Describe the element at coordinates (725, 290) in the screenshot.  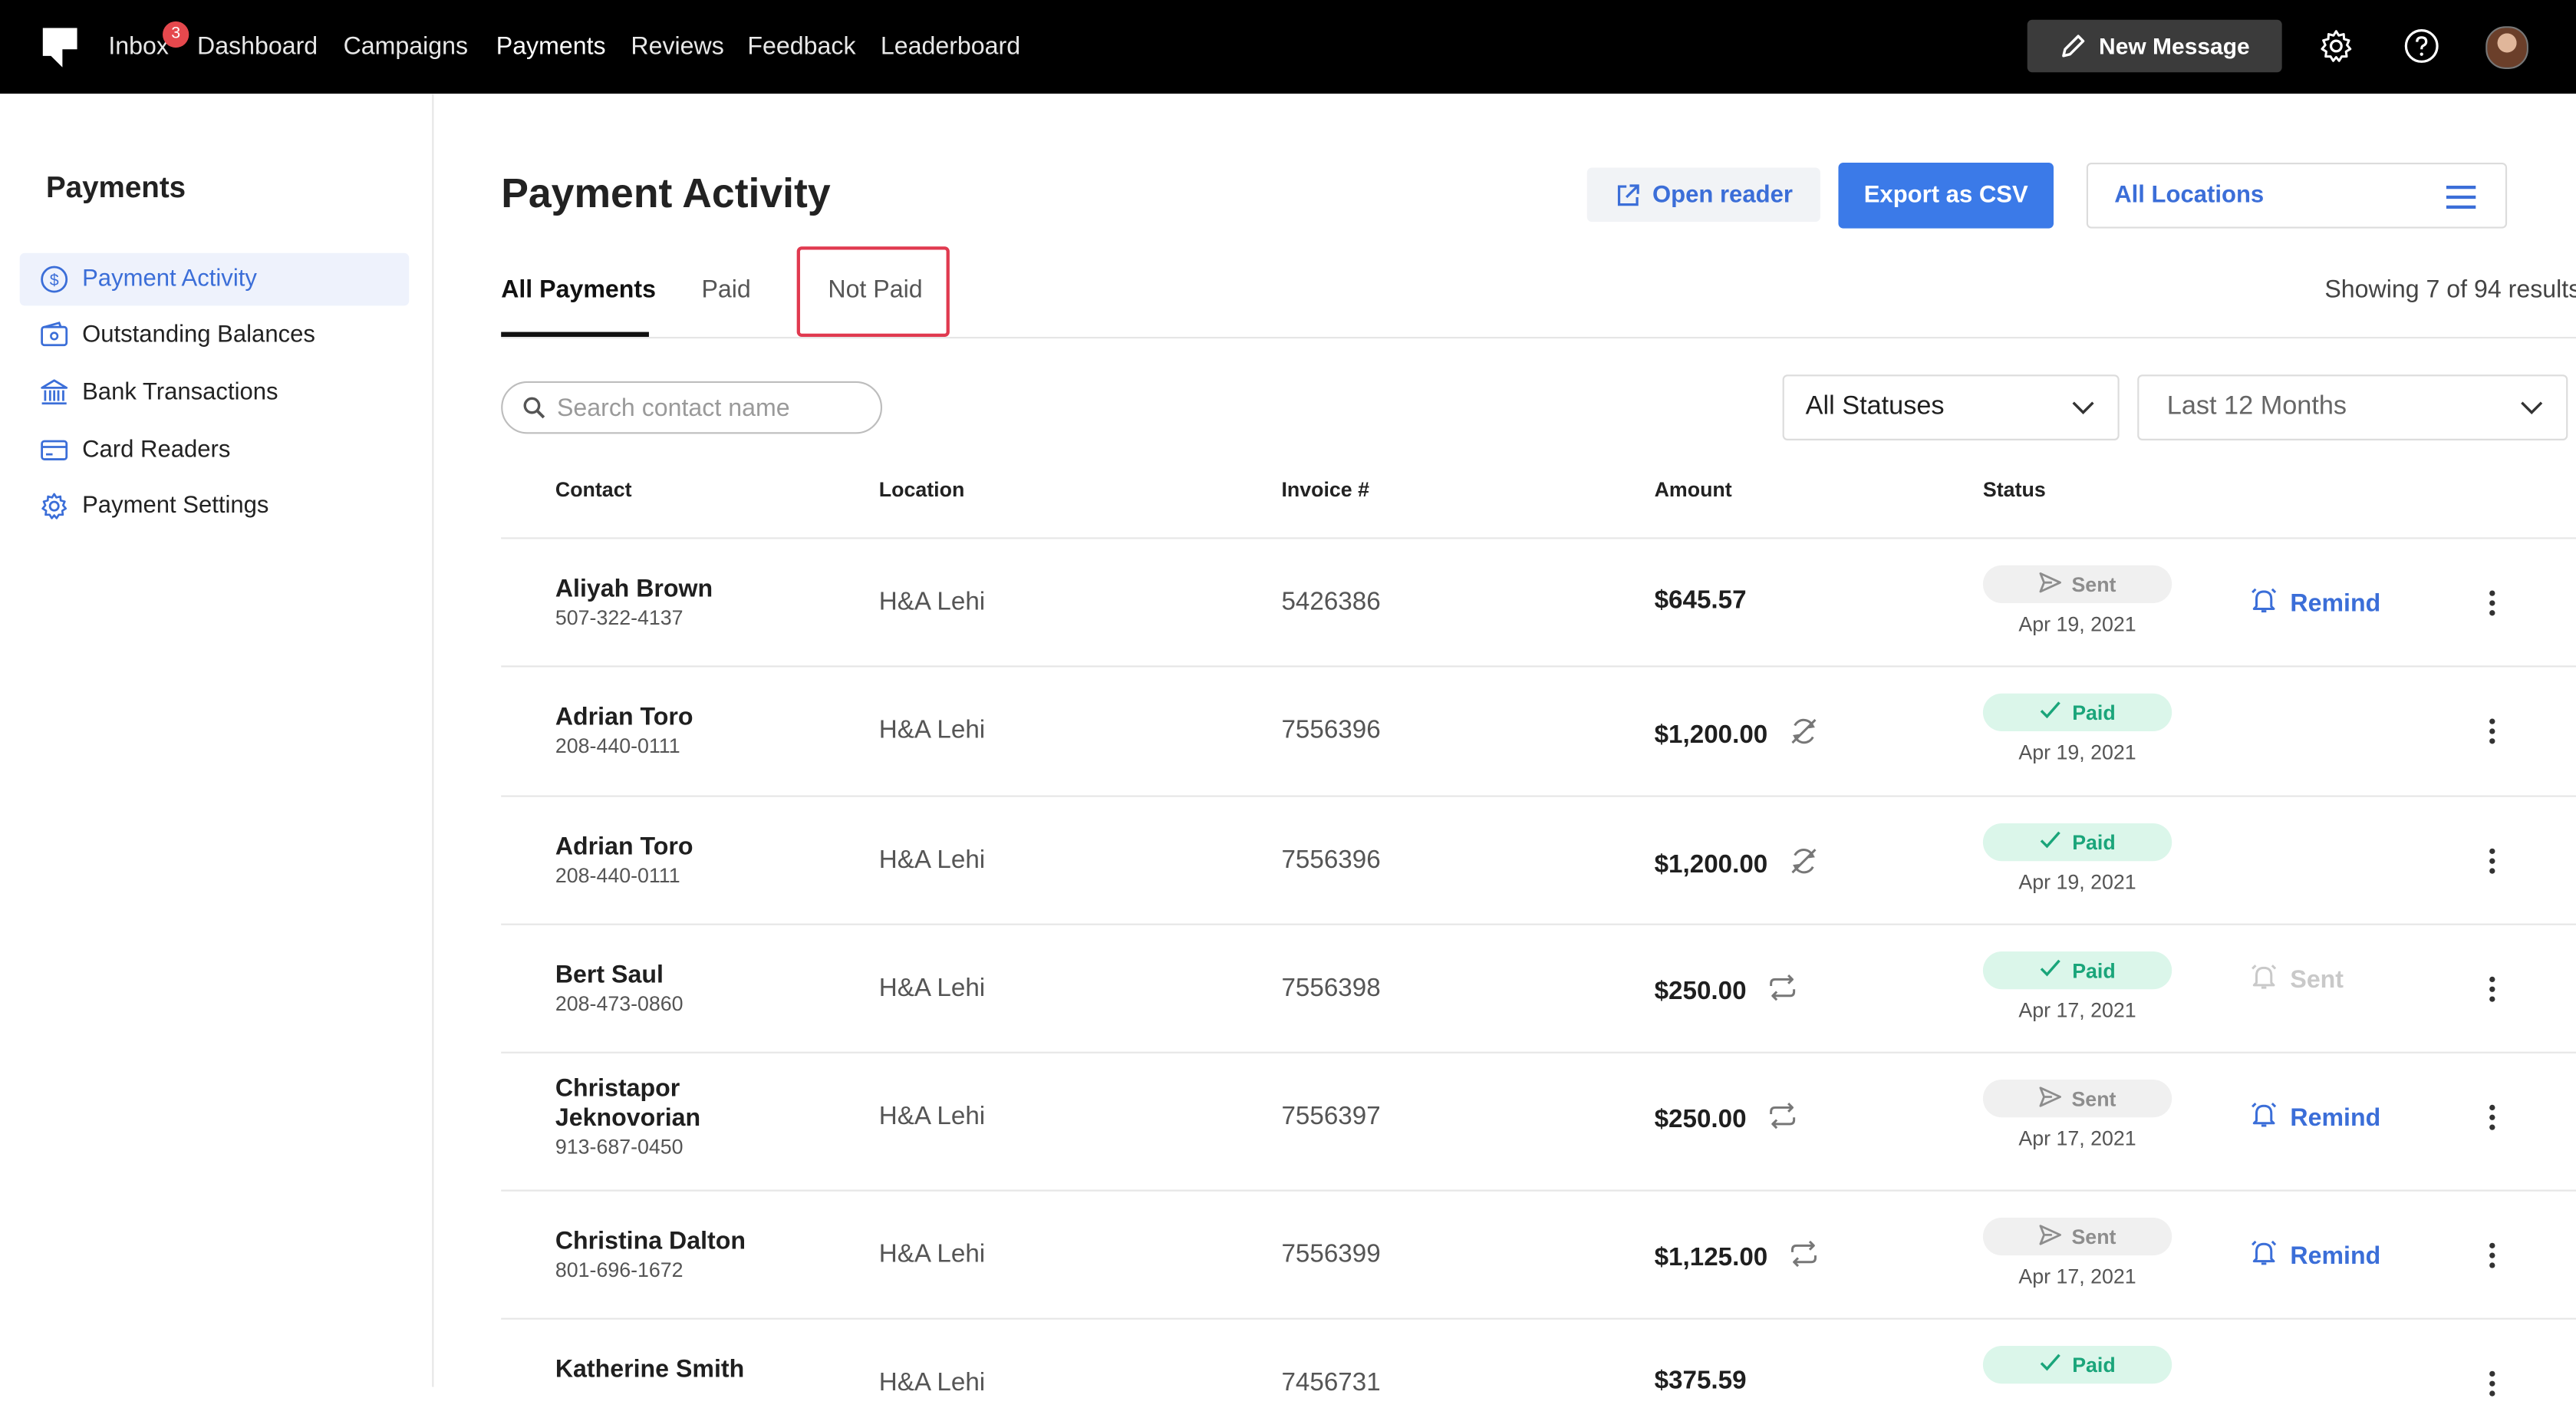
I see `tab-paid: Paid` at that location.